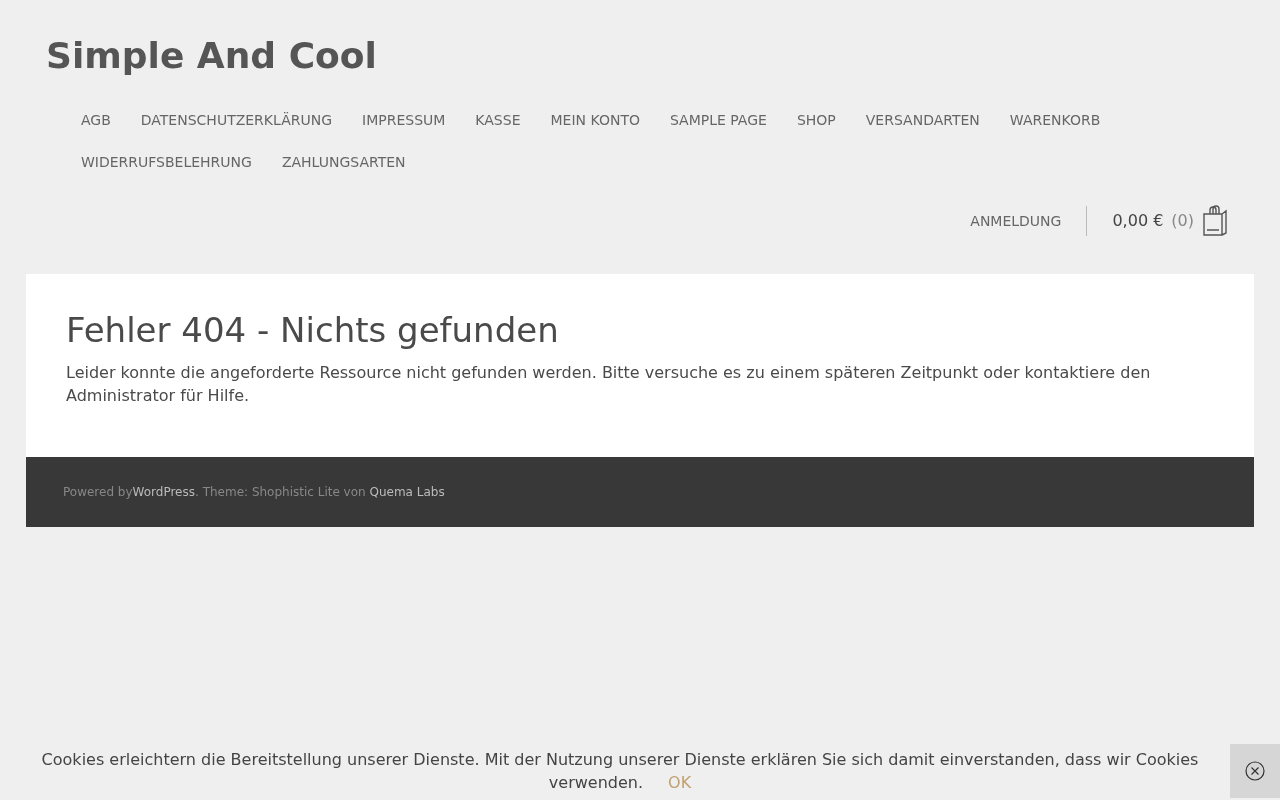  What do you see at coordinates (404, 120) in the screenshot?
I see `menu-link: IMPRESSUM` at bounding box center [404, 120].